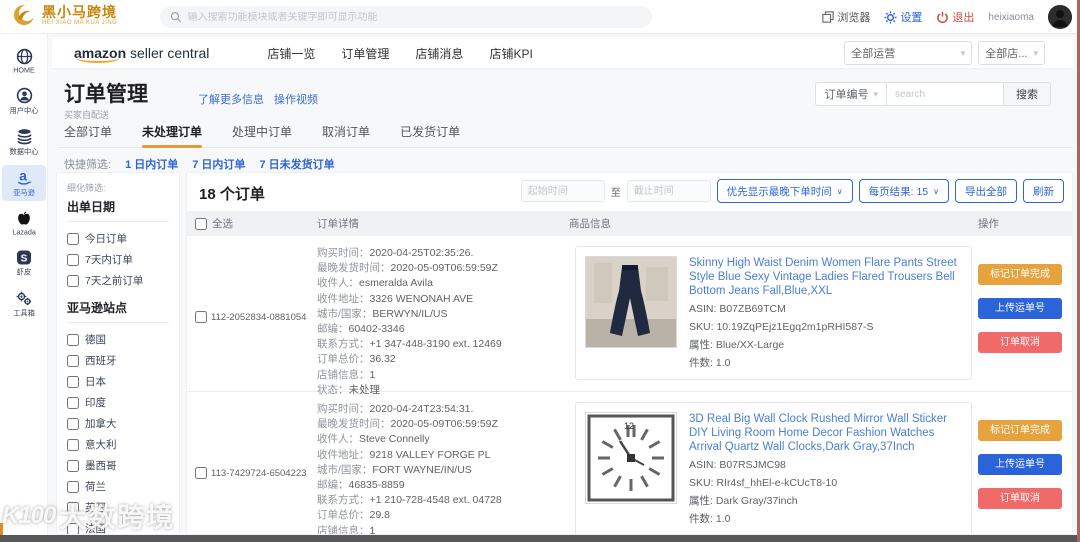 The image size is (1080, 542). I want to click on tab-unprocessed-orders: 未处理订单, so click(172, 134).